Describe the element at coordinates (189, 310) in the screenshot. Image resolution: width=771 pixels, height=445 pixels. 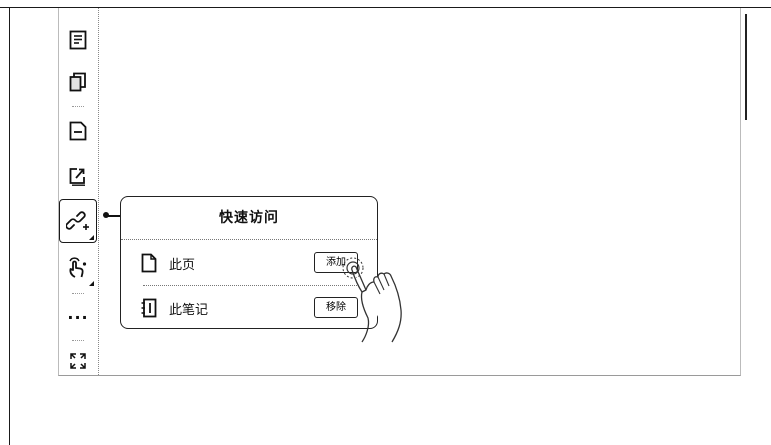
I see `row-label-notebook: 此笔记` at that location.